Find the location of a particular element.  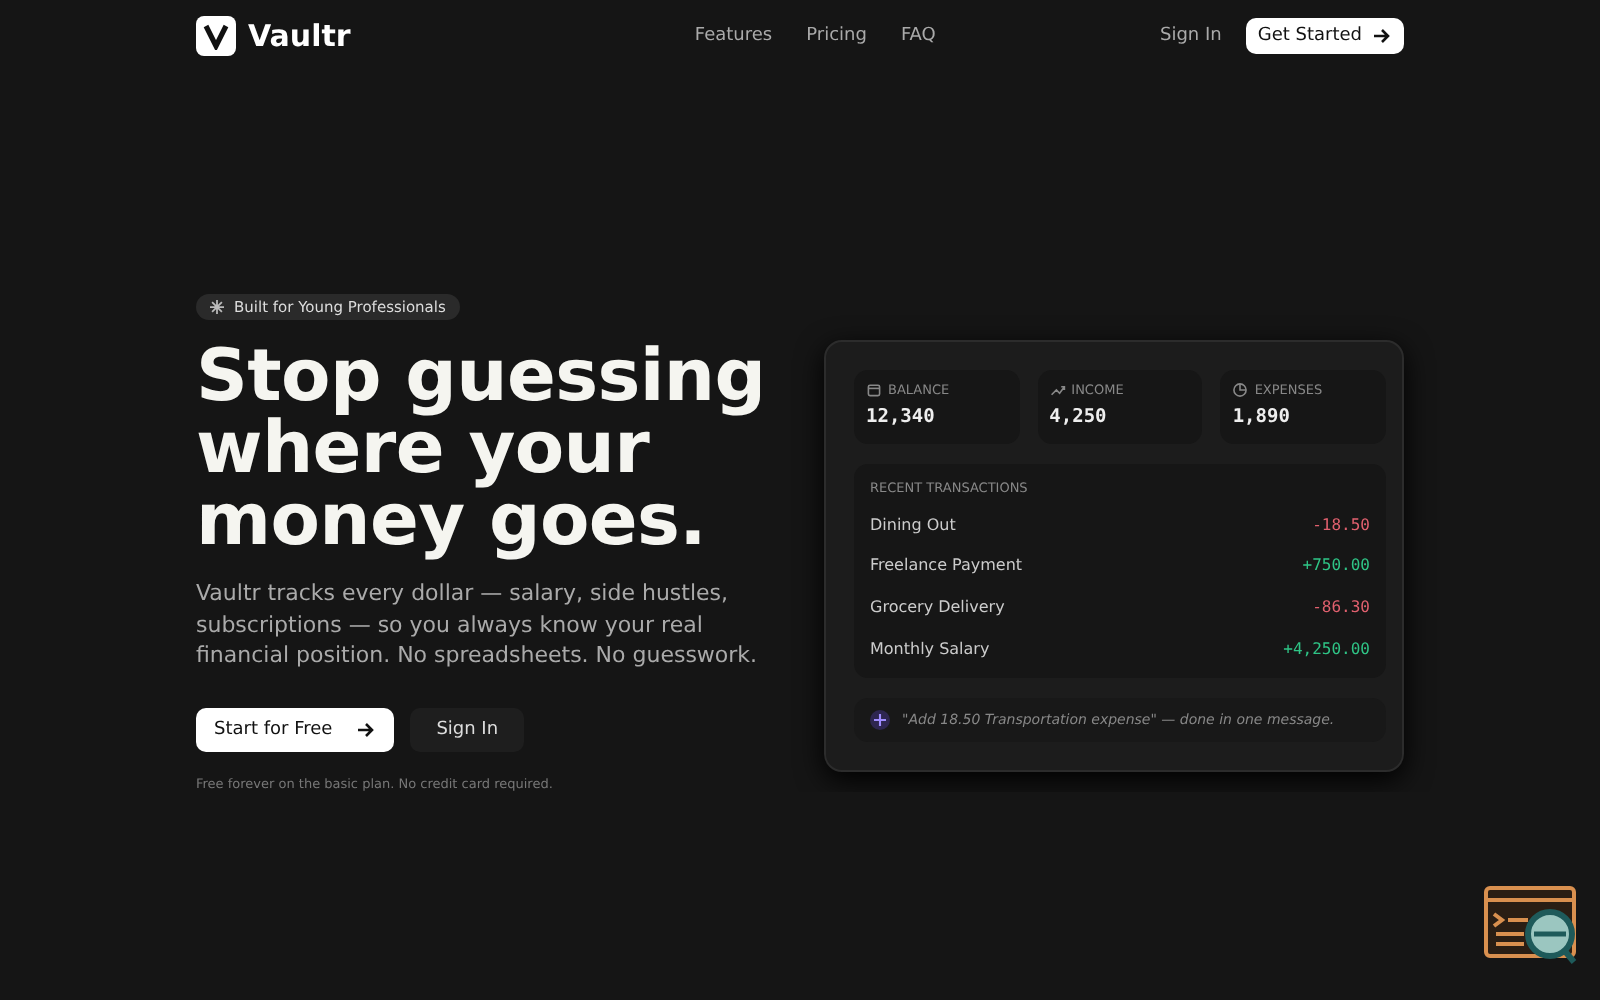

balance-icon is located at coordinates (874, 389).